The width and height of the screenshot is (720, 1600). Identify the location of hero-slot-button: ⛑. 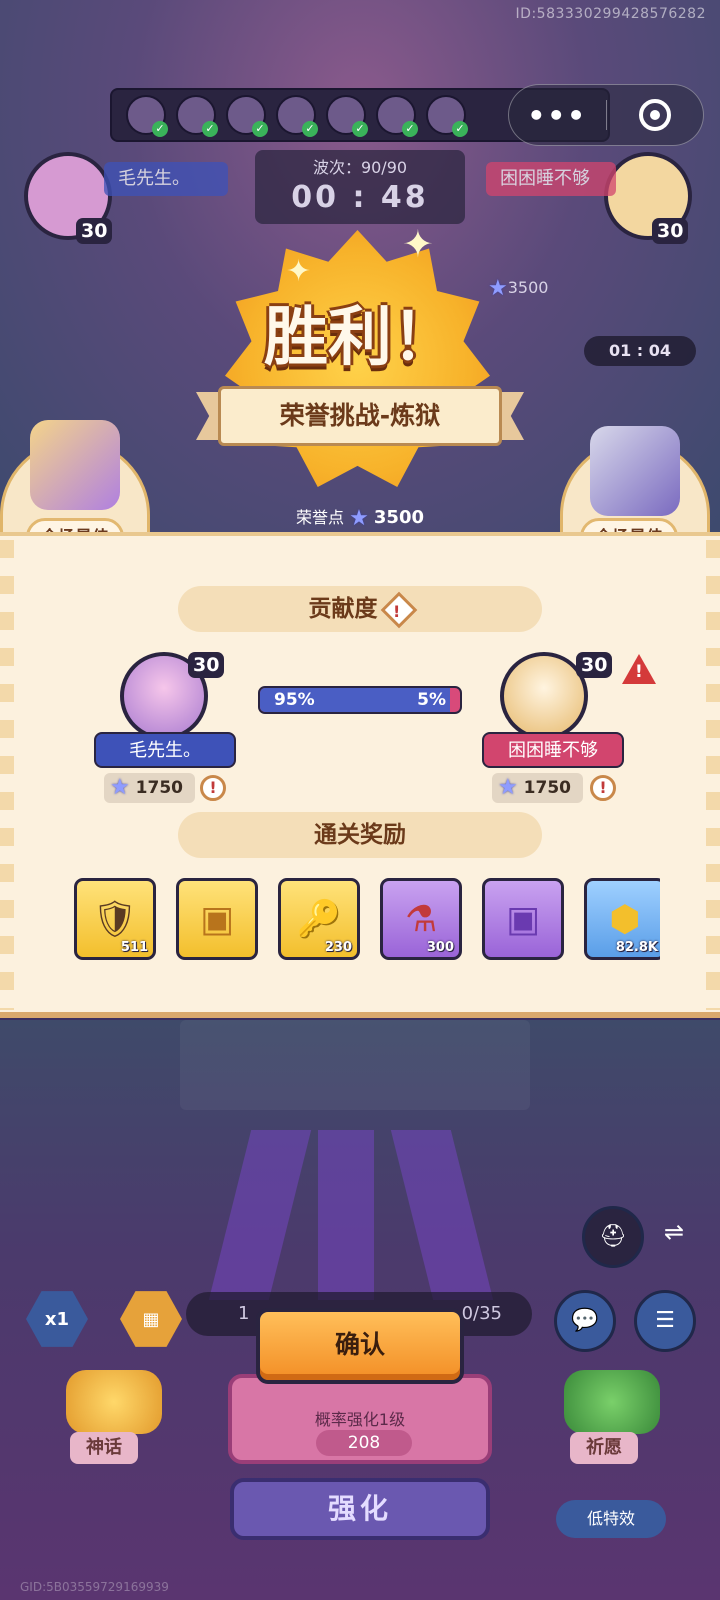
(613, 1237).